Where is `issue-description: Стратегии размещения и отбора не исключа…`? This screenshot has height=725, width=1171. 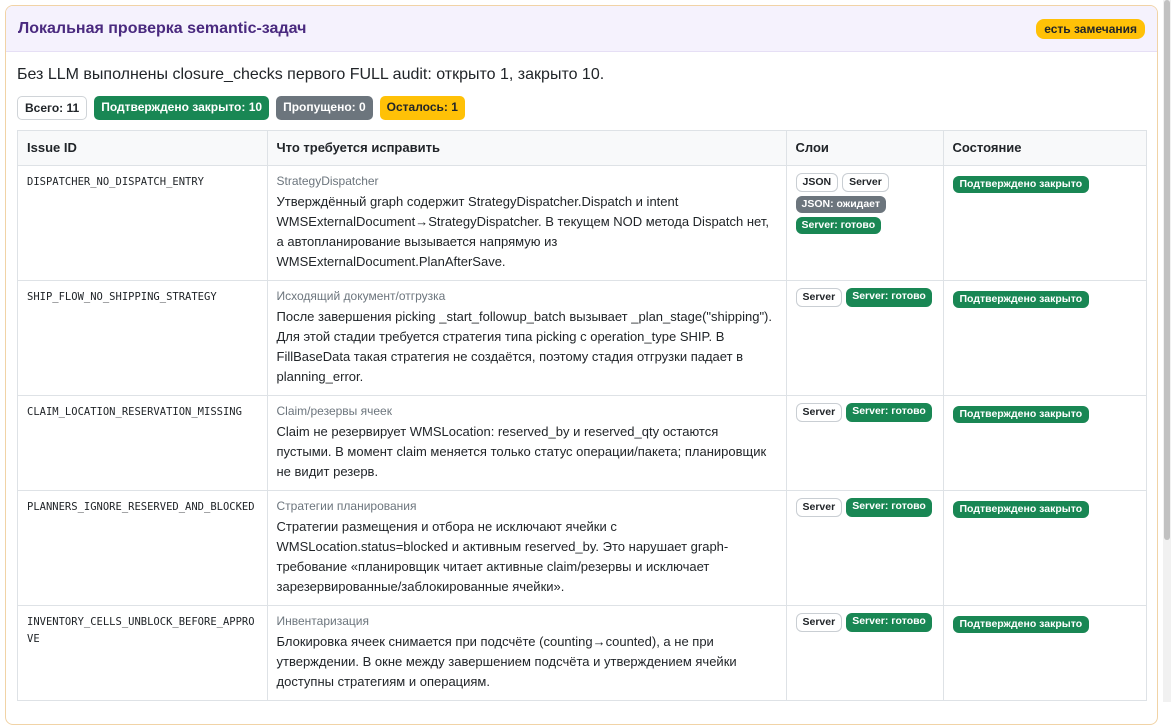
issue-description: Стратегии размещения и отбора не исключа… is located at coordinates (502, 556).